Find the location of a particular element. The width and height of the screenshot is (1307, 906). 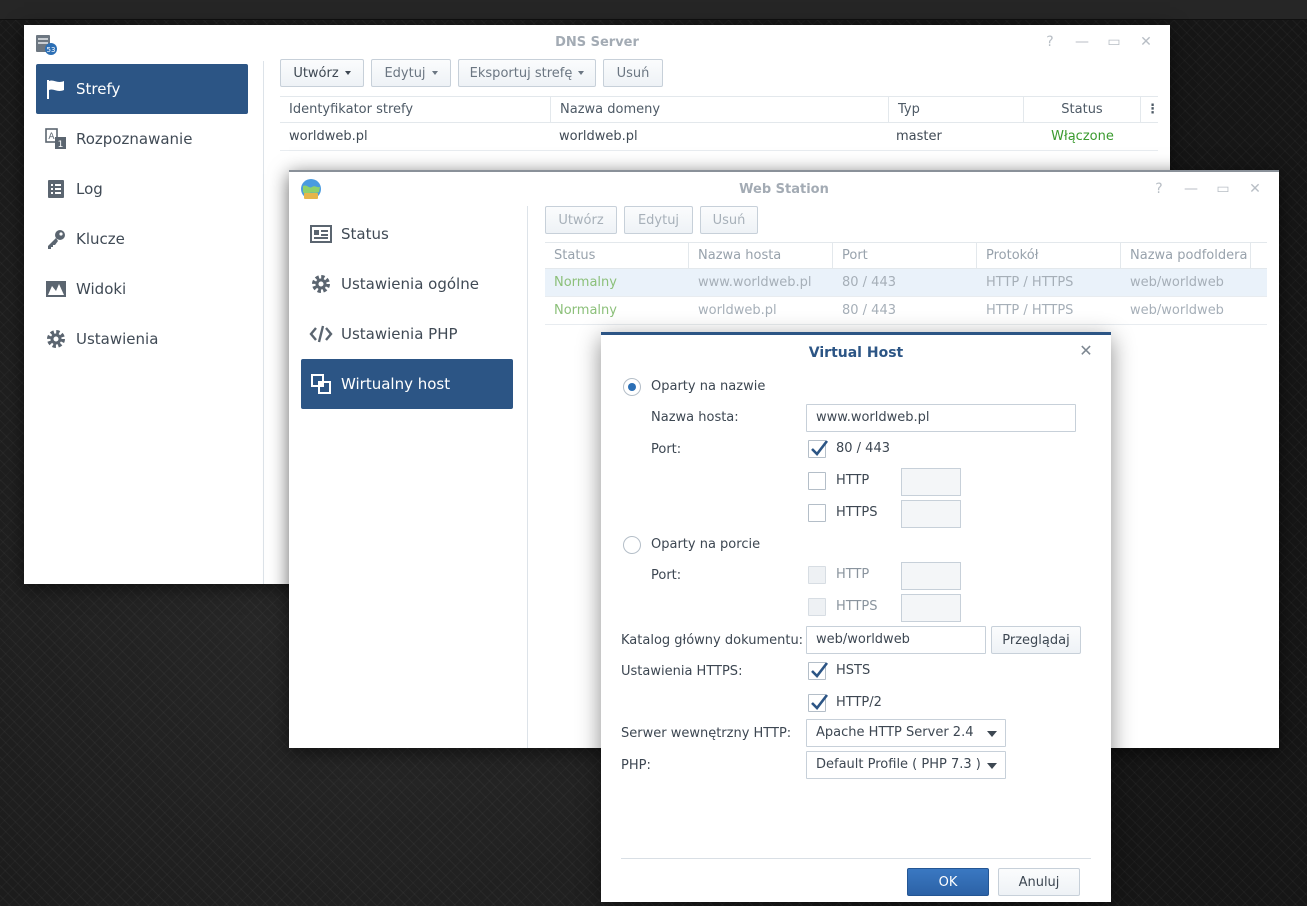

sidebar-item-label: Status is located at coordinates (365, 234).